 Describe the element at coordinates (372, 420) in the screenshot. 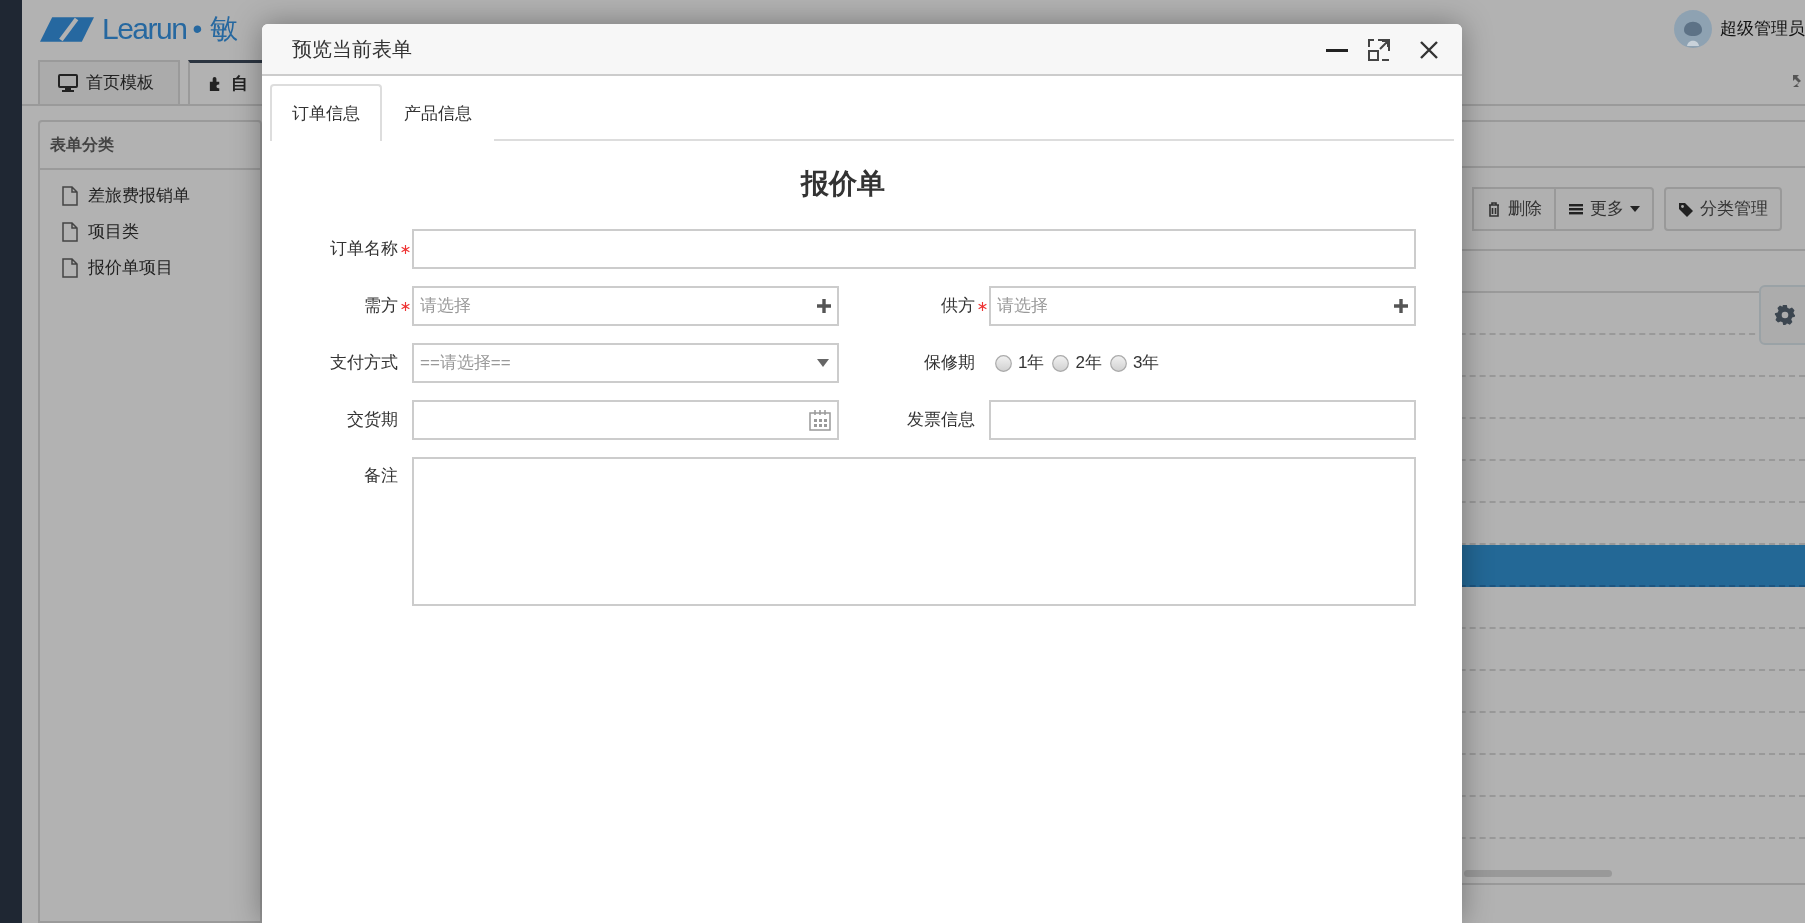

I see `field-label: 交货期` at that location.